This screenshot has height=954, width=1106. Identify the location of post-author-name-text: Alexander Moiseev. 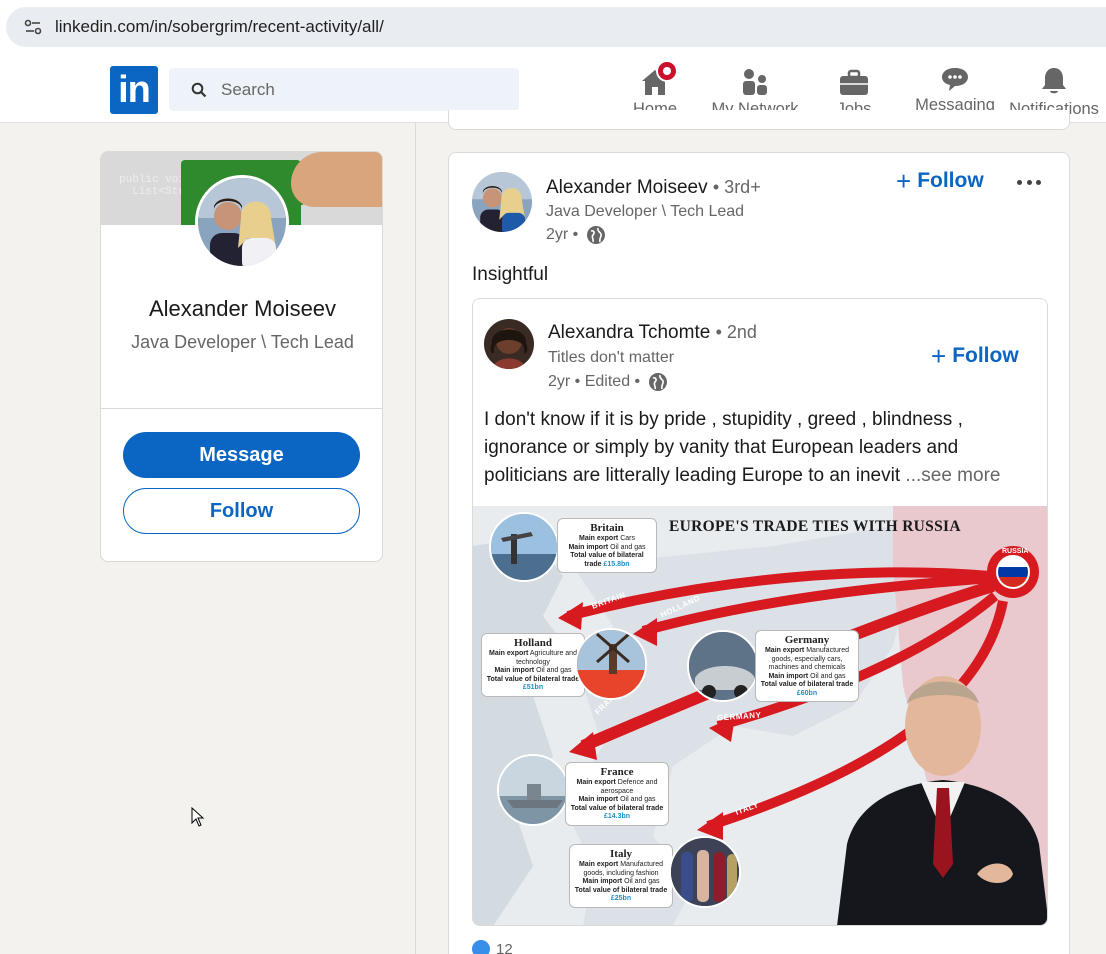
(627, 187).